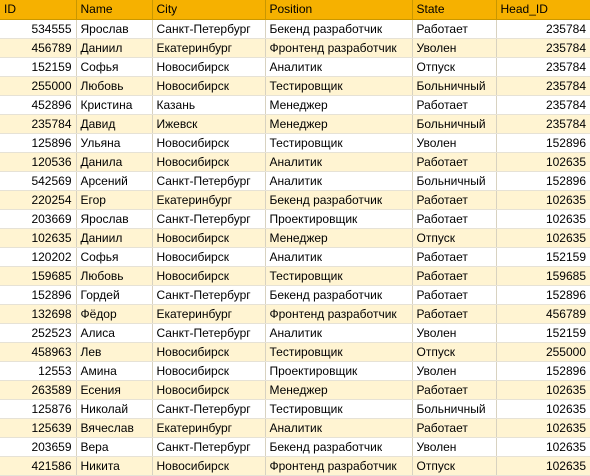 This screenshot has height=476, width=590. What do you see at coordinates (114, 466) in the screenshot?
I see `cell-name: Никита` at bounding box center [114, 466].